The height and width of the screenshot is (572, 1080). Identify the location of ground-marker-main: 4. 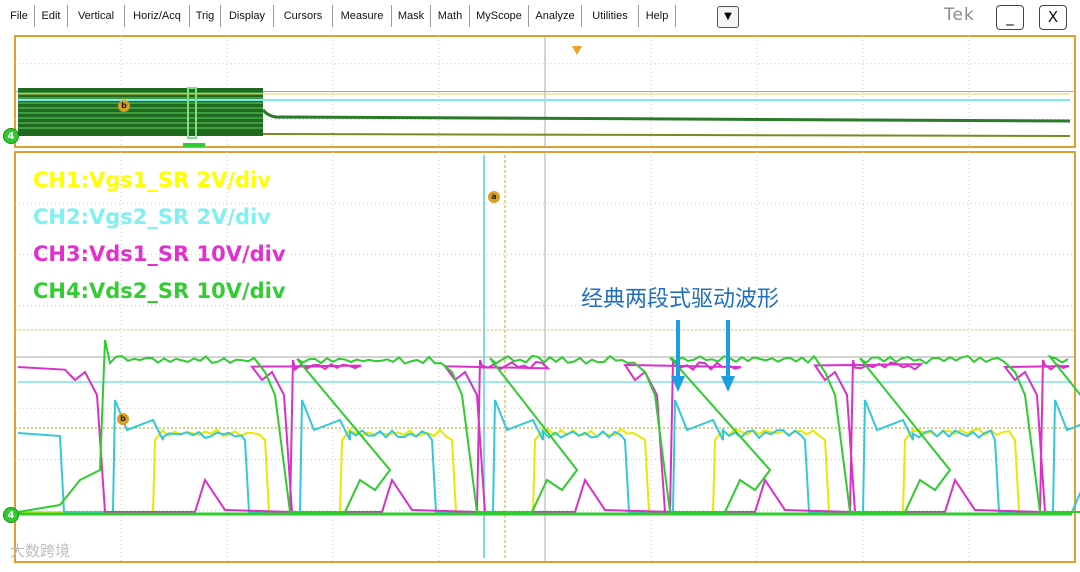
(11, 515).